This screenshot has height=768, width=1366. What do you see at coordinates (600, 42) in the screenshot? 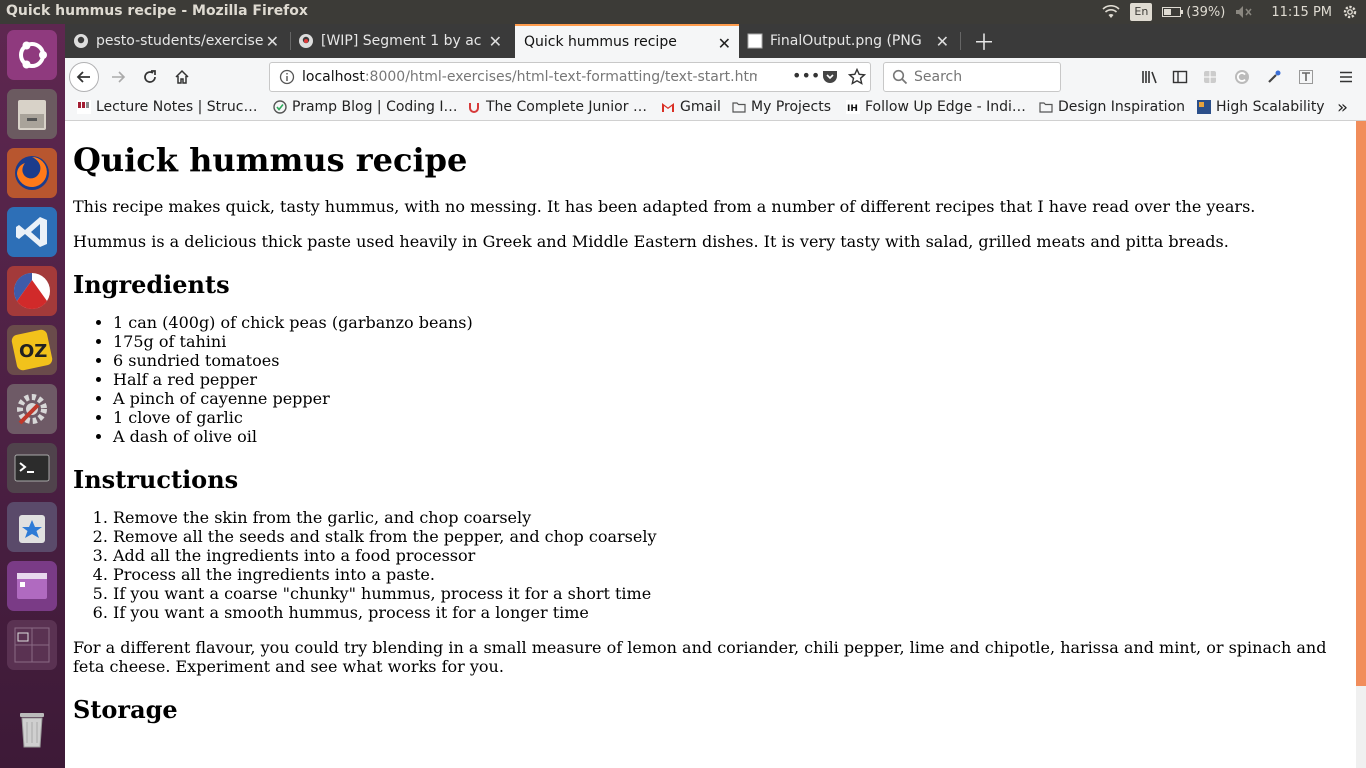
I see `tab-label: Quick hummus recipe` at bounding box center [600, 42].